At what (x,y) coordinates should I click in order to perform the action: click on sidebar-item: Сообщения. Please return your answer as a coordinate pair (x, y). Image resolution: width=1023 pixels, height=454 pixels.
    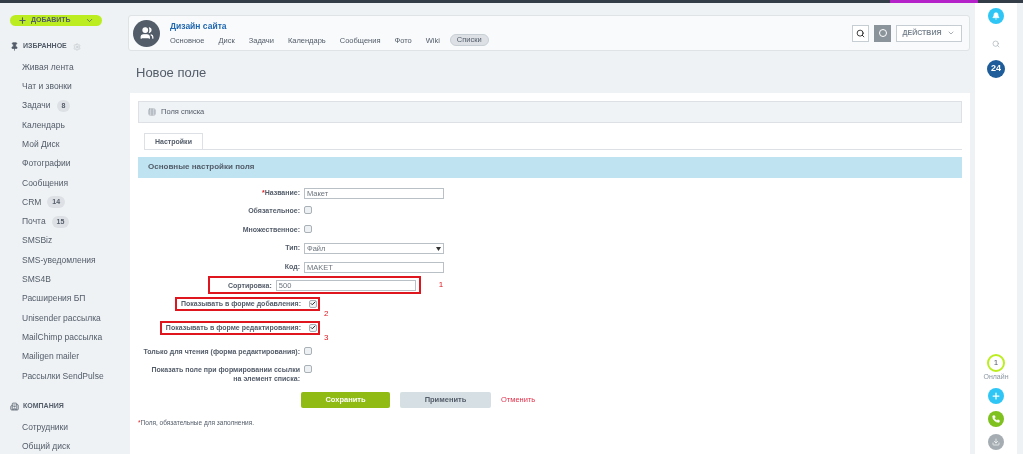
    Looking at the image, I should click on (45, 183).